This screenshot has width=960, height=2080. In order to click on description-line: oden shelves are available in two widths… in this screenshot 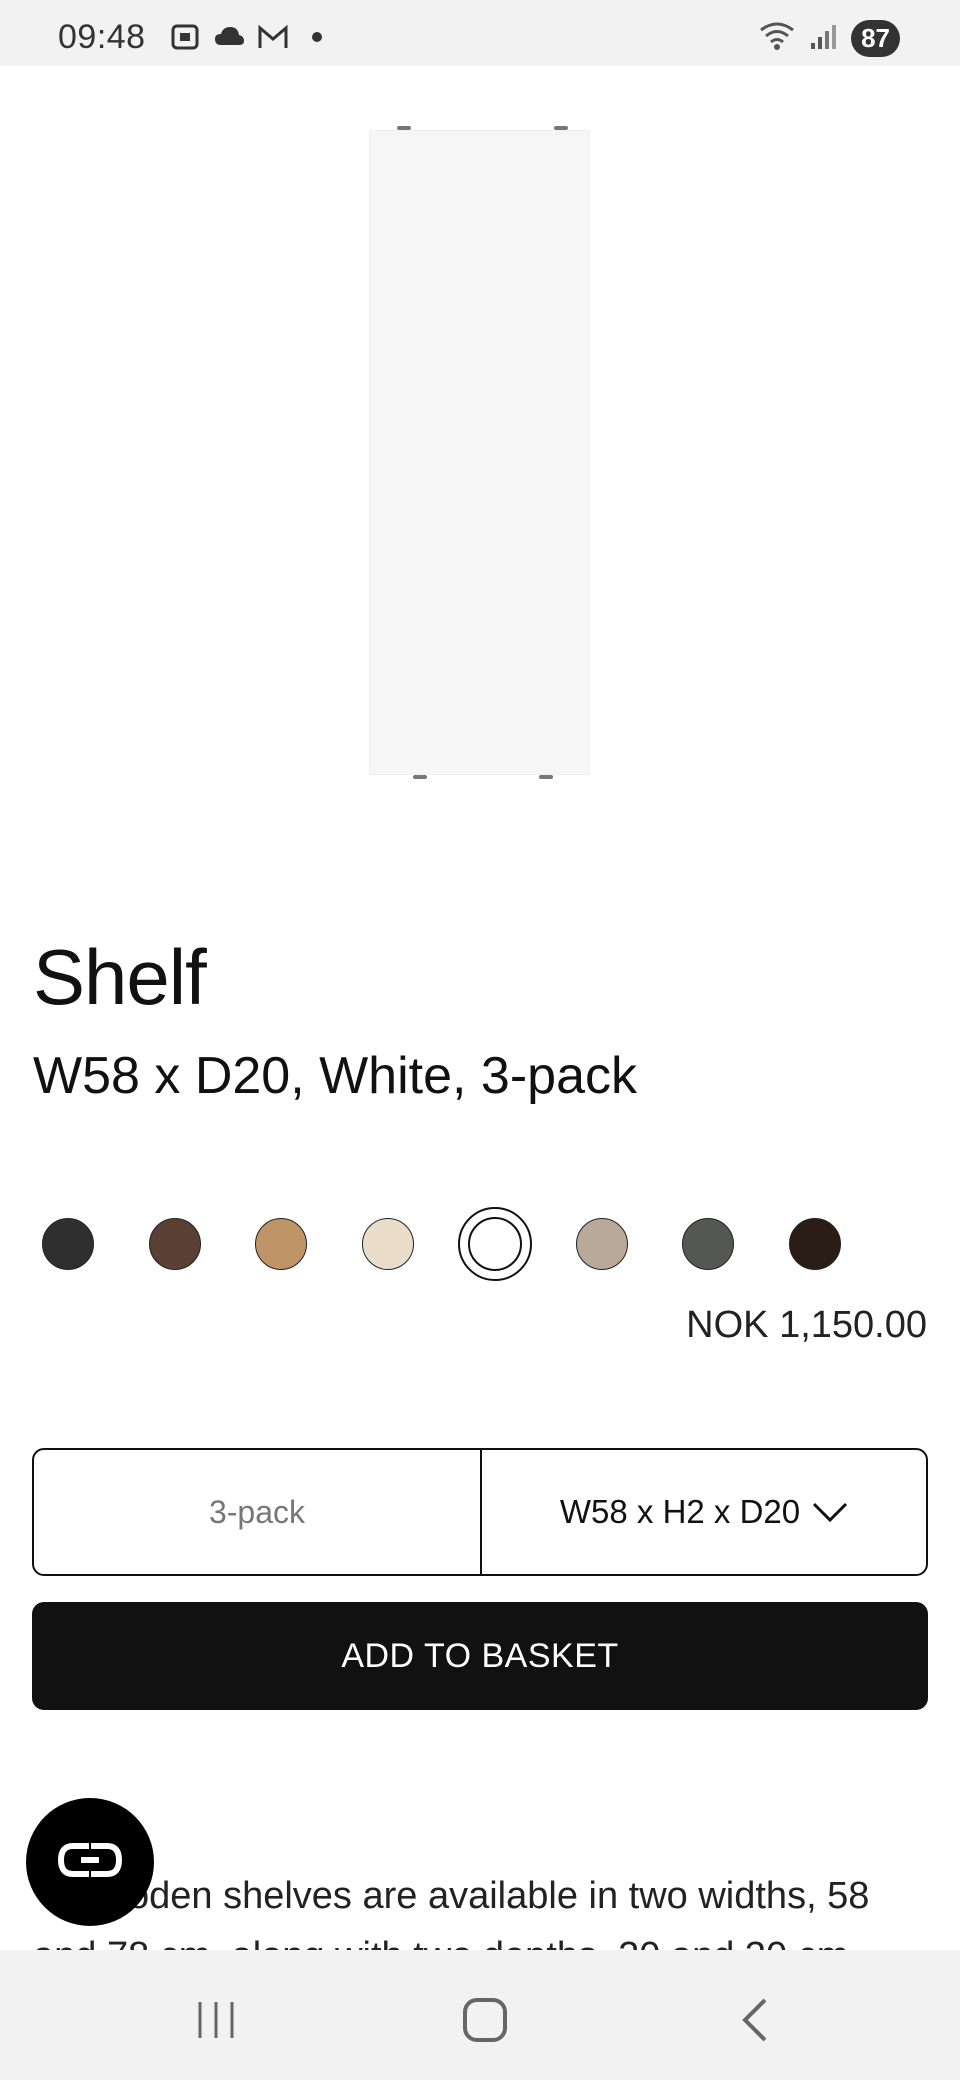, I will do `click(499, 1896)`.